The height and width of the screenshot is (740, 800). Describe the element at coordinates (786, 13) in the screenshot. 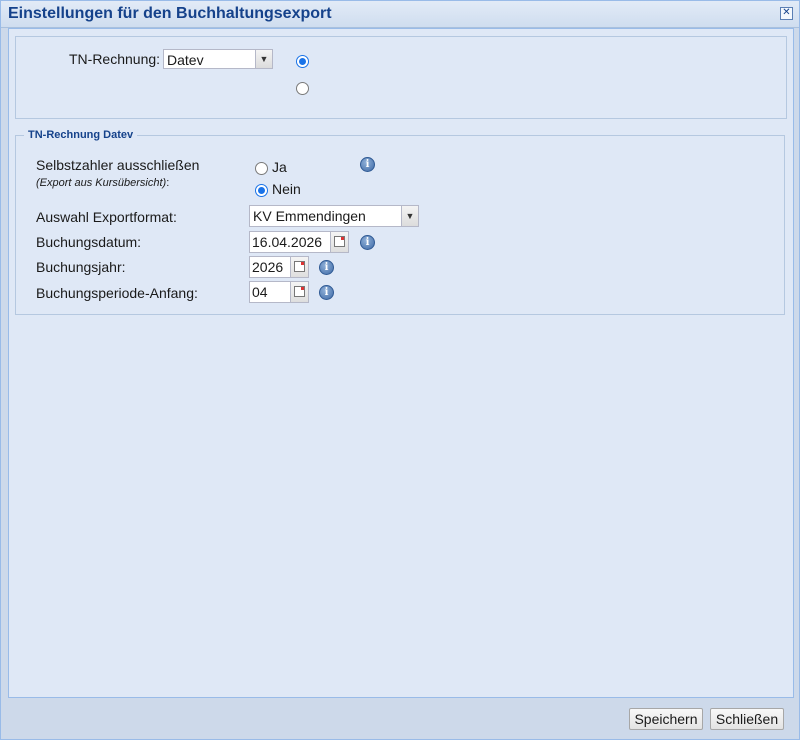

I see `close-icon: ✕` at that location.